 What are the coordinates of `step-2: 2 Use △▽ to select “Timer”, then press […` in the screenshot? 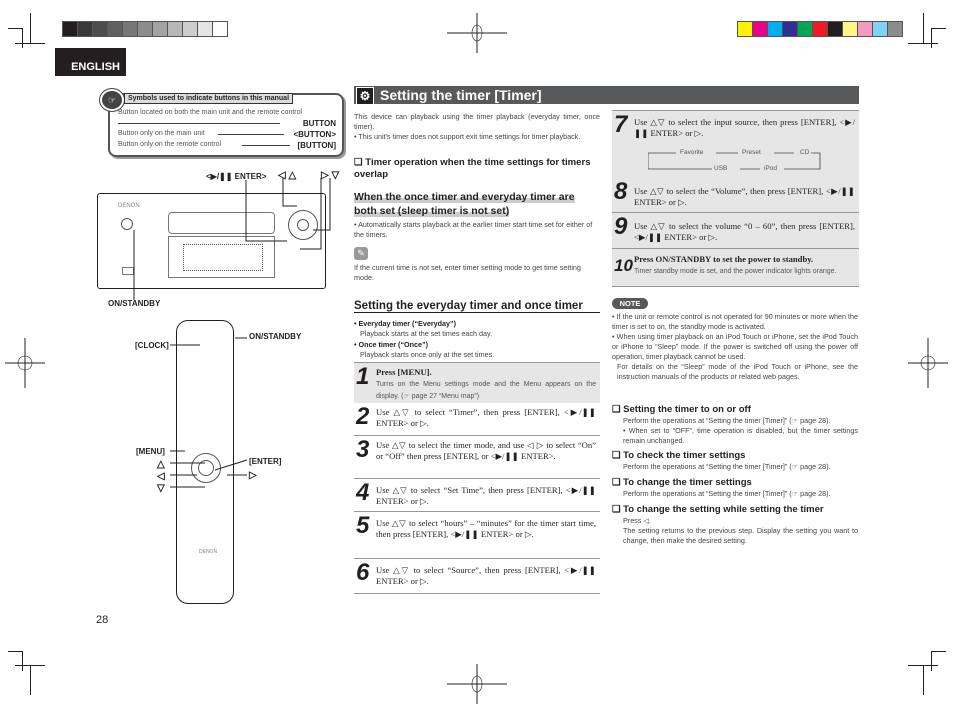 It's located at (477, 419).